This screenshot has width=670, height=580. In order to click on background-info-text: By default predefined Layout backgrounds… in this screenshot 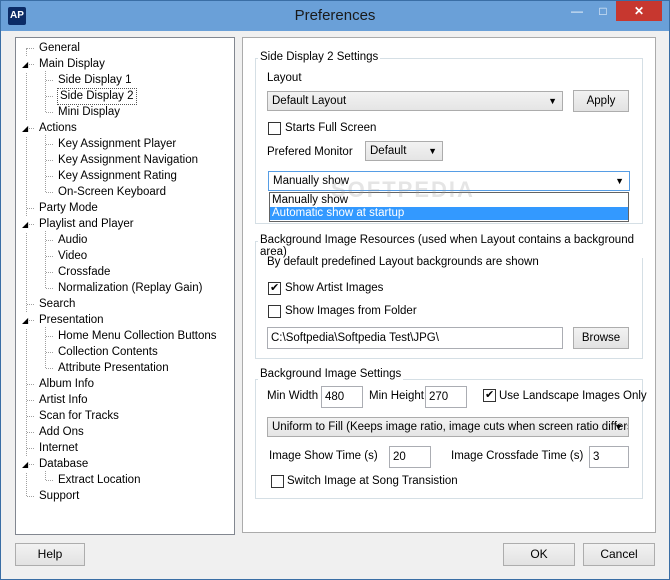, I will do `click(403, 262)`.